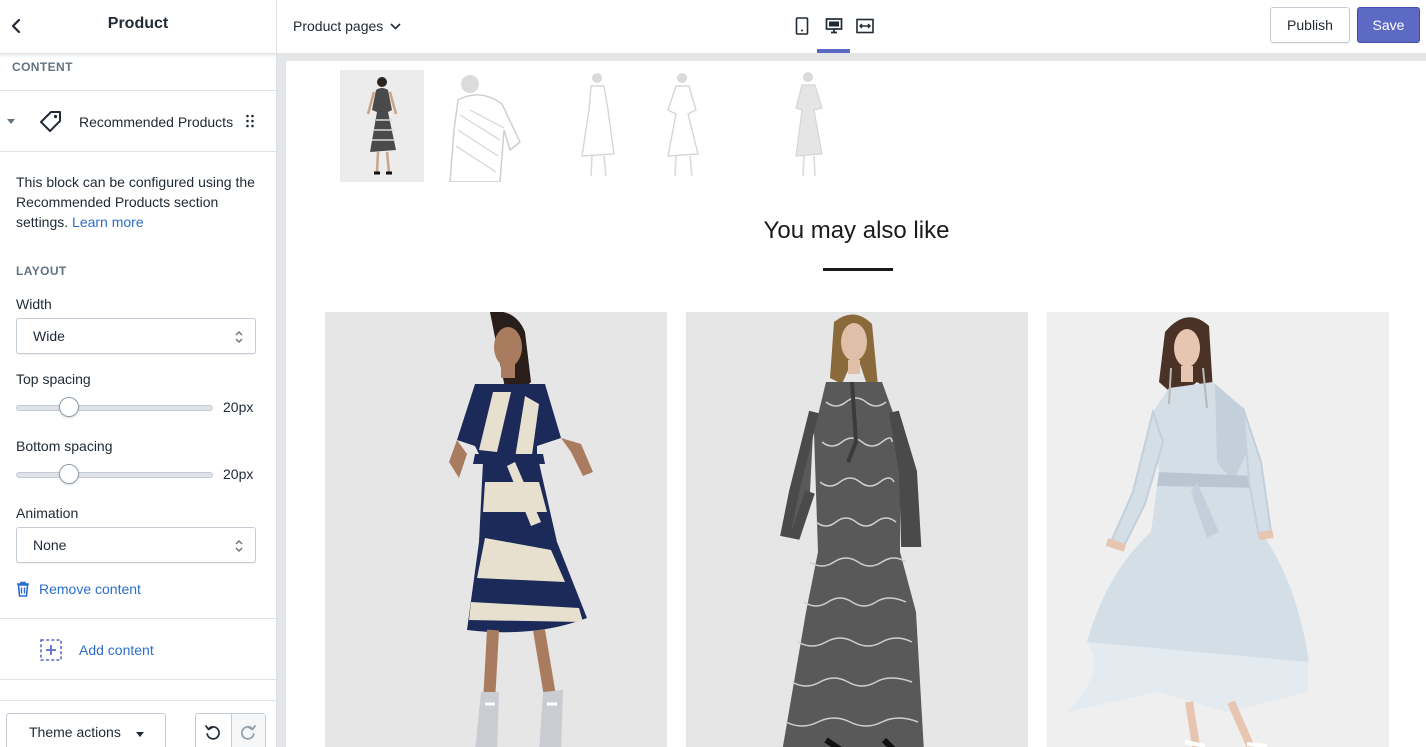 This screenshot has width=1426, height=747. I want to click on fullscreen-icon, so click(865, 26).